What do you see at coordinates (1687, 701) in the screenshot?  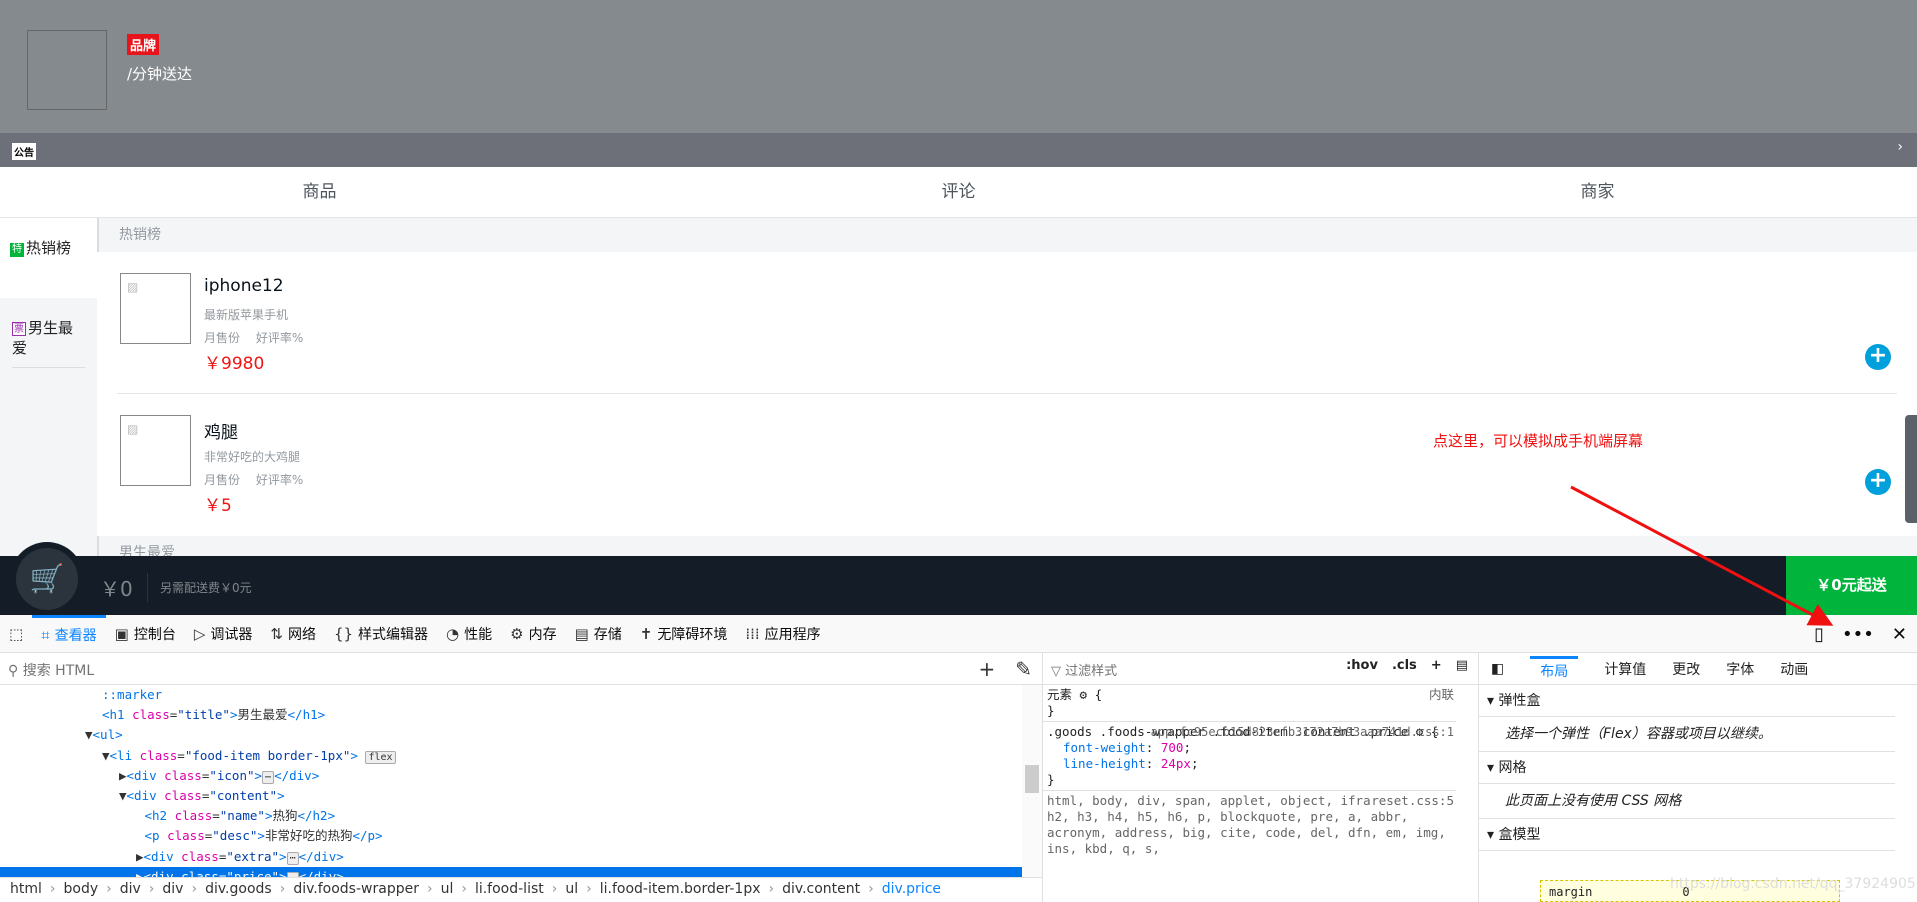 I see `flexbox-section: ▾ 弹性盒` at bounding box center [1687, 701].